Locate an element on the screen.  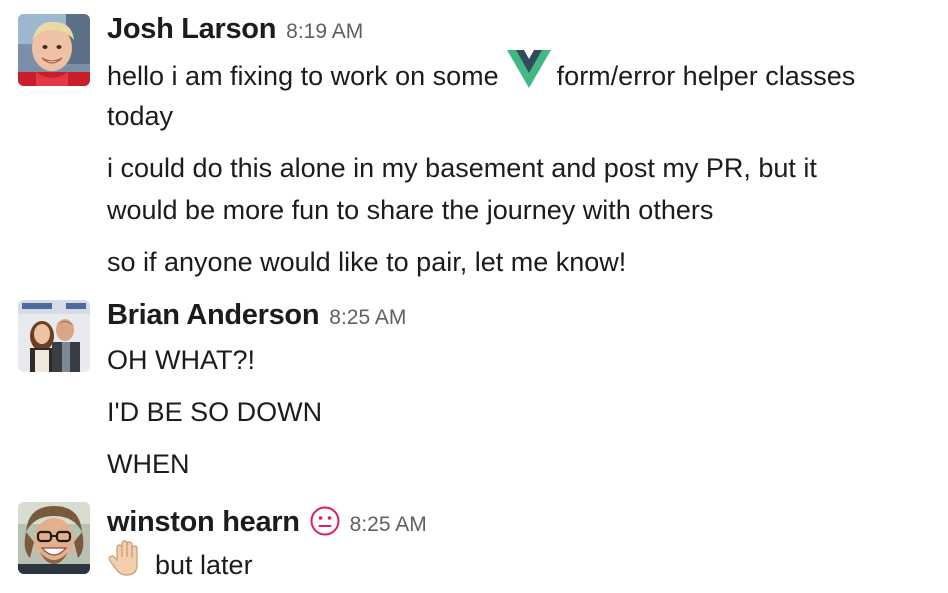
timestamp: 8:19 AM is located at coordinates (324, 32).